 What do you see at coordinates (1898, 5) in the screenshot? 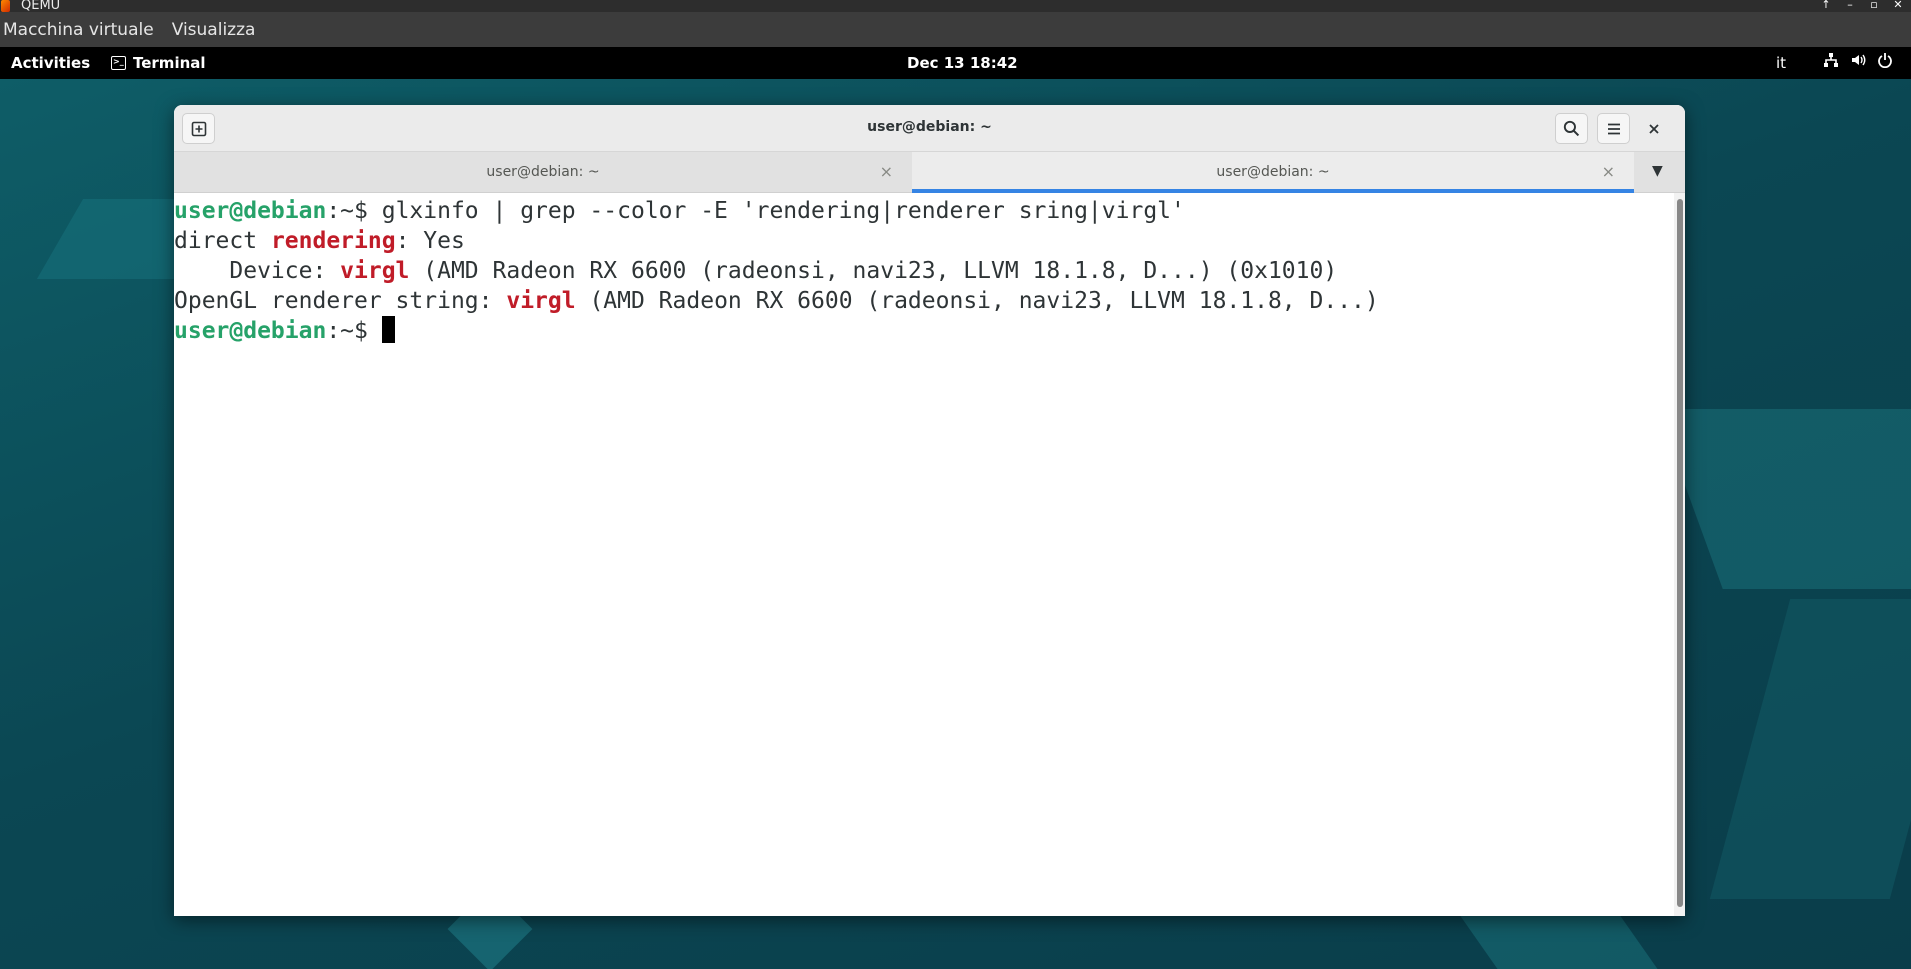
I see `qemu-close-icon: ✕` at bounding box center [1898, 5].